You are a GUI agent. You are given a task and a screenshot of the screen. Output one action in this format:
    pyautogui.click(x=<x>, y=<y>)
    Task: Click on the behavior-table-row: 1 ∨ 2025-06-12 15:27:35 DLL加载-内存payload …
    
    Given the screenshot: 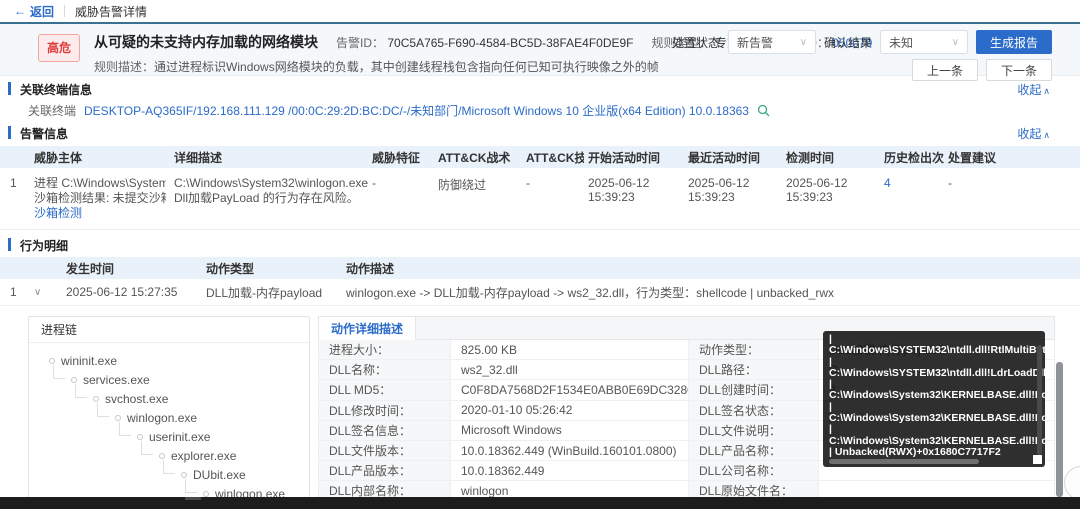 What is the action you would take?
    pyautogui.click(x=540, y=292)
    